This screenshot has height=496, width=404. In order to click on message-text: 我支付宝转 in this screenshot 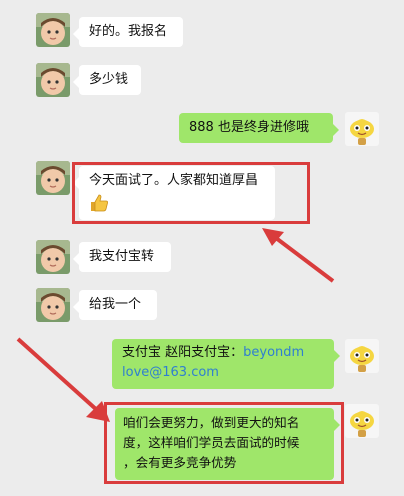, I will do `click(122, 256)`.